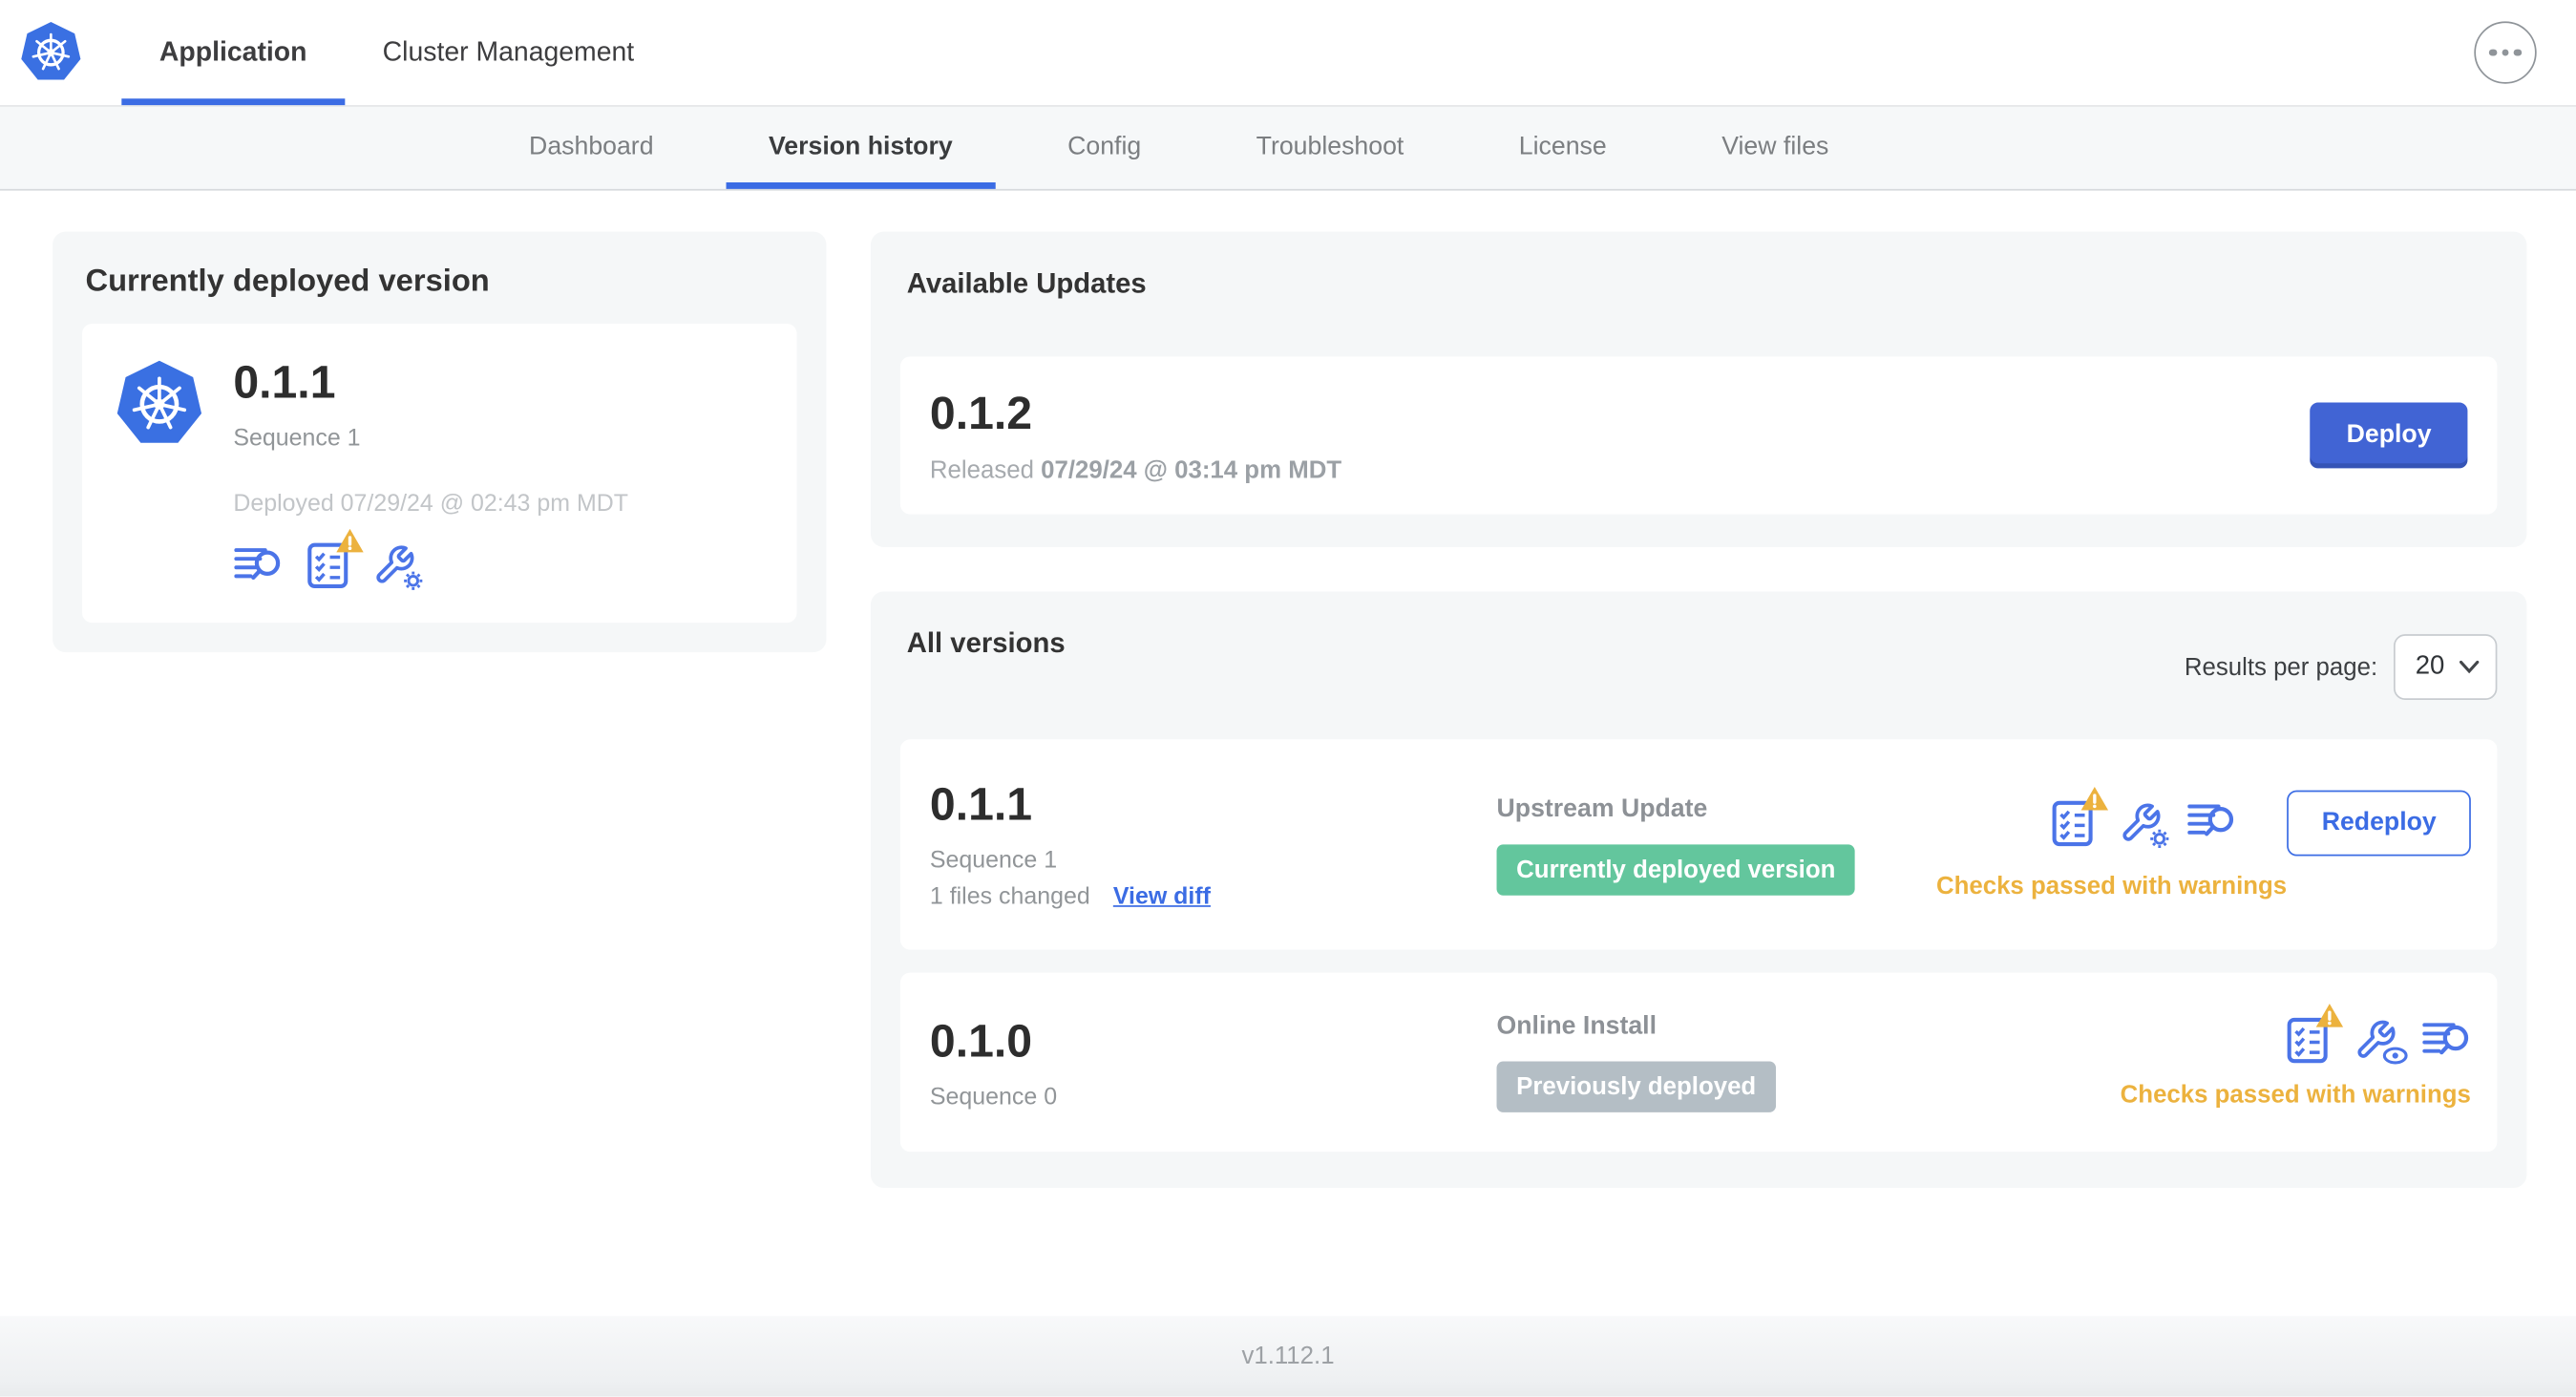 The height and width of the screenshot is (1397, 2576). I want to click on results-per-page-label: Results per page:, so click(2281, 667).